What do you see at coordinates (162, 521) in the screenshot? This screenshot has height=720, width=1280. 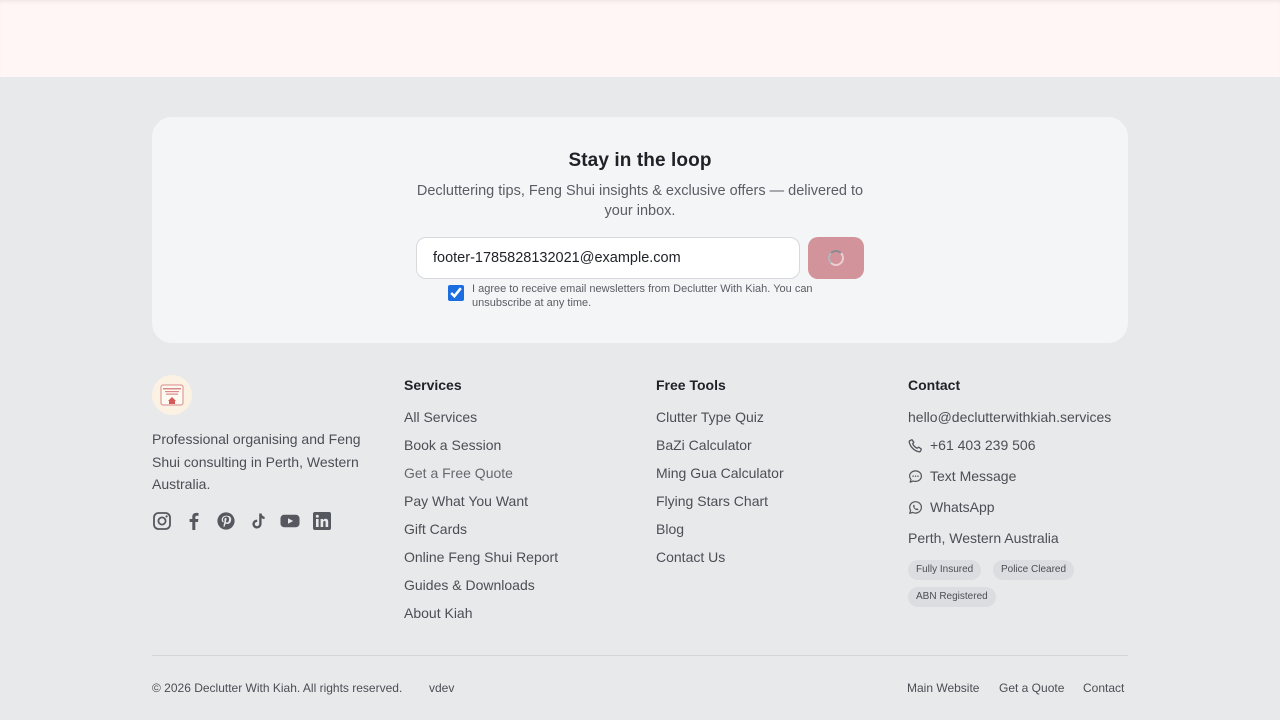 I see `instagram-icon` at bounding box center [162, 521].